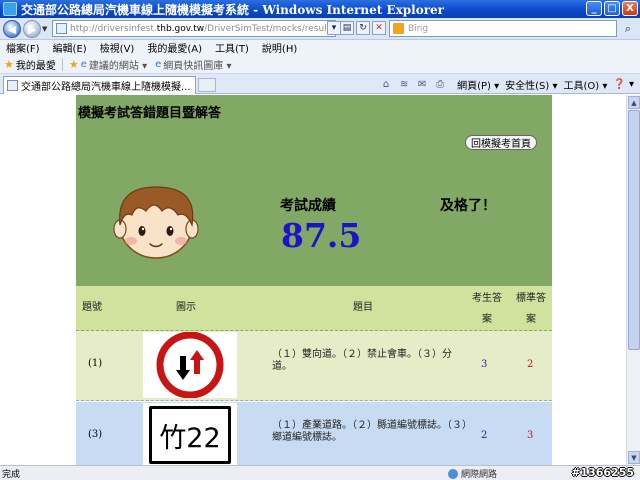 This screenshot has width=640, height=480. I want to click on search-input: Bing, so click(503, 28).